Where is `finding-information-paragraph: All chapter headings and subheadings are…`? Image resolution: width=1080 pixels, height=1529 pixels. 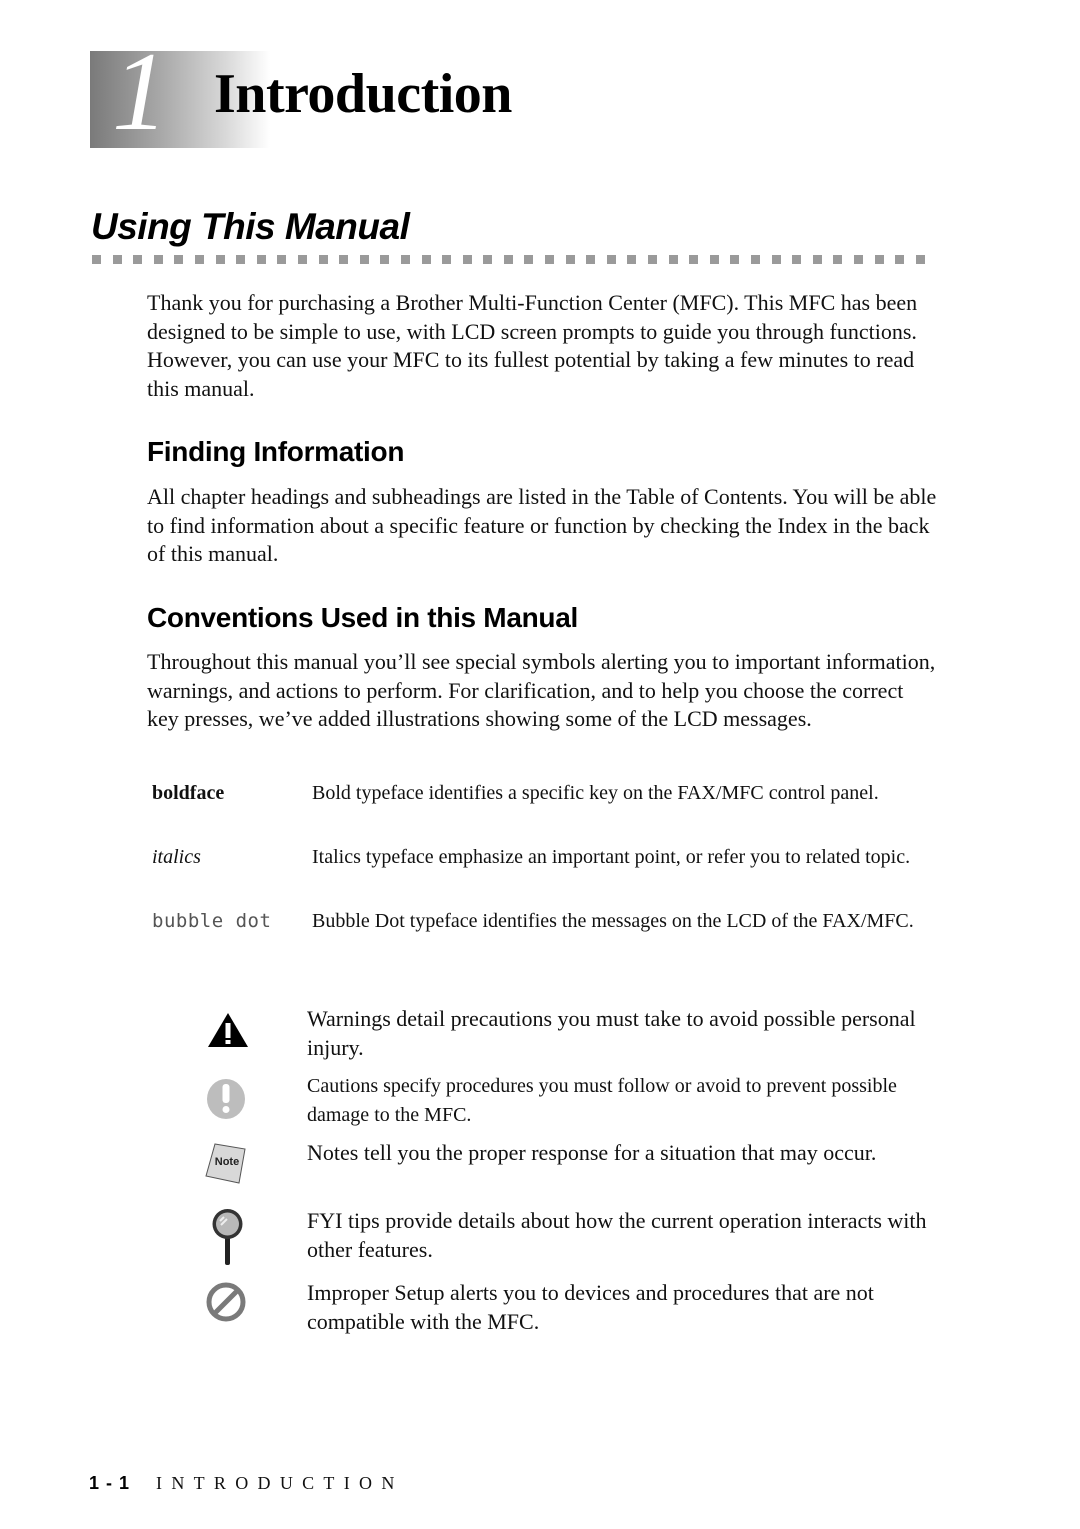 finding-information-paragraph: All chapter headings and subheadings are… is located at coordinates (542, 525).